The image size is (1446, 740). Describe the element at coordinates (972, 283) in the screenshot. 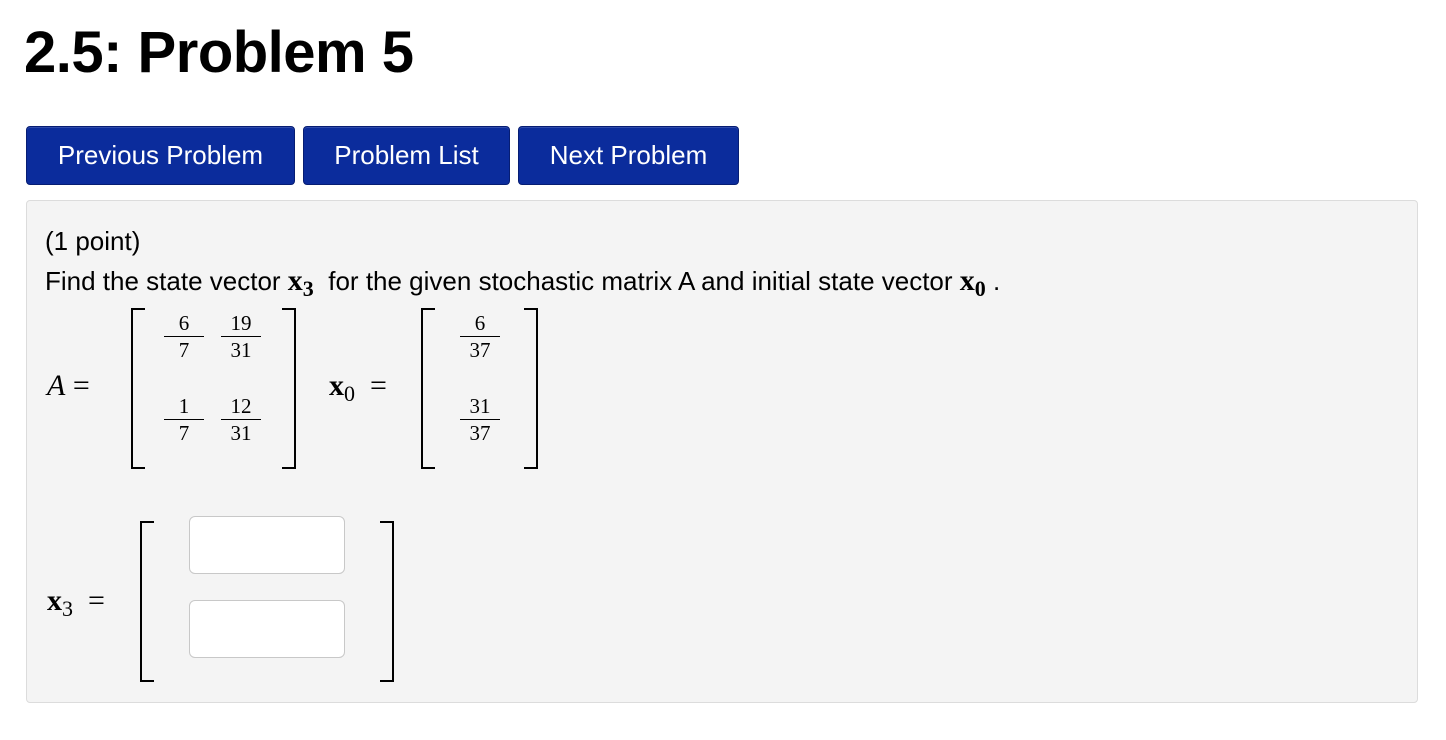

I see `x0-symbol: x0` at that location.